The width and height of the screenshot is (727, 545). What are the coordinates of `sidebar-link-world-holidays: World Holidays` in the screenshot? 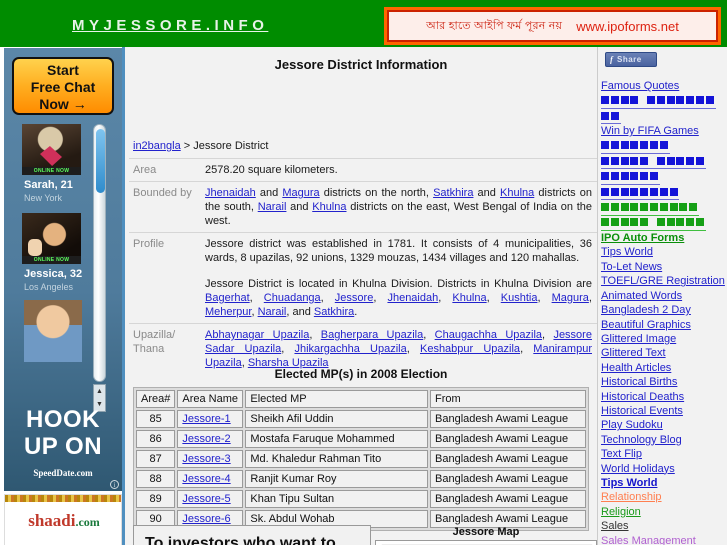 It's located at (664, 469).